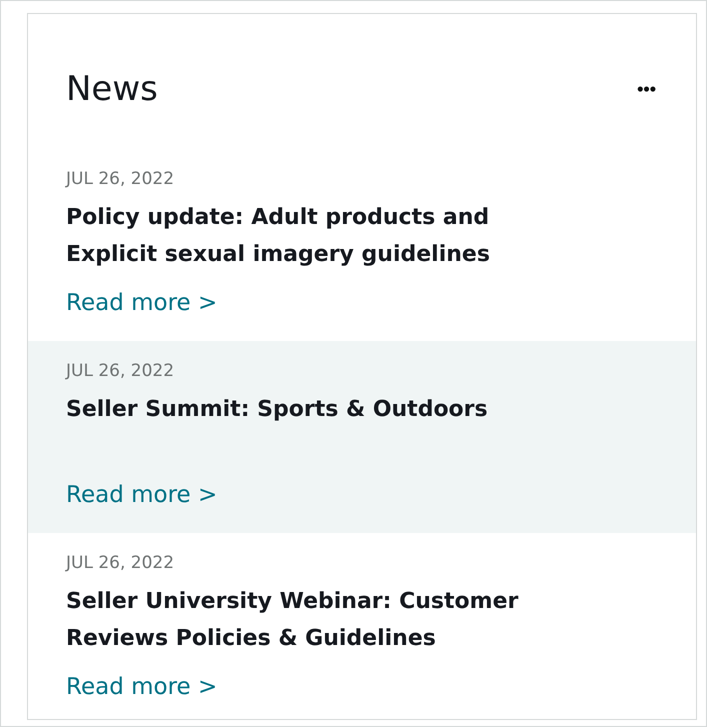 The image size is (707, 727). I want to click on news-title: Seller University Webinar: Customer Reviews Policies & Guidelines, so click(293, 620).